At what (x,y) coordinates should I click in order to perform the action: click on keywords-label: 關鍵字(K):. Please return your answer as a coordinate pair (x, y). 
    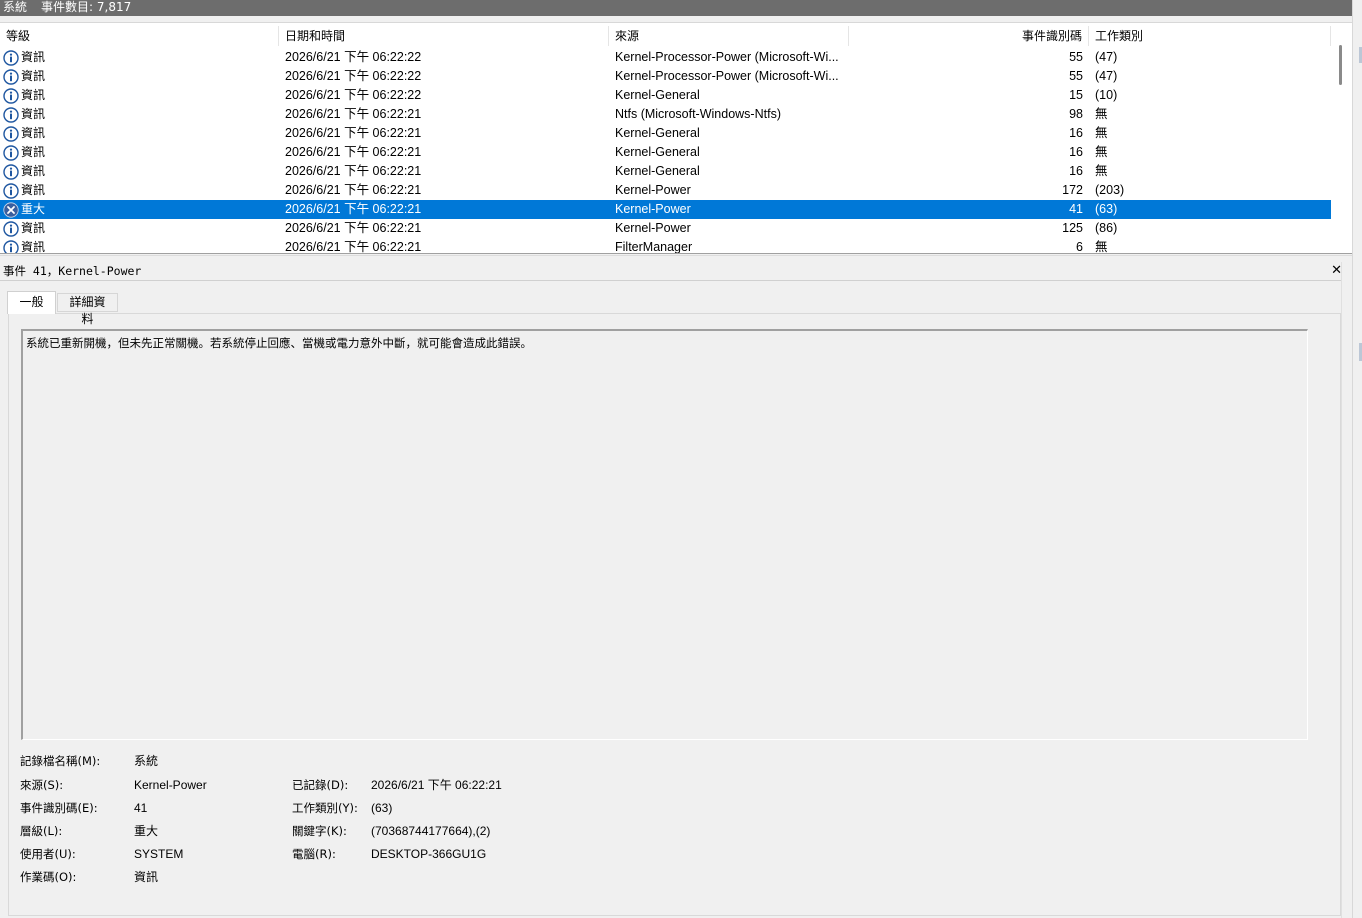
    Looking at the image, I should click on (319, 831).